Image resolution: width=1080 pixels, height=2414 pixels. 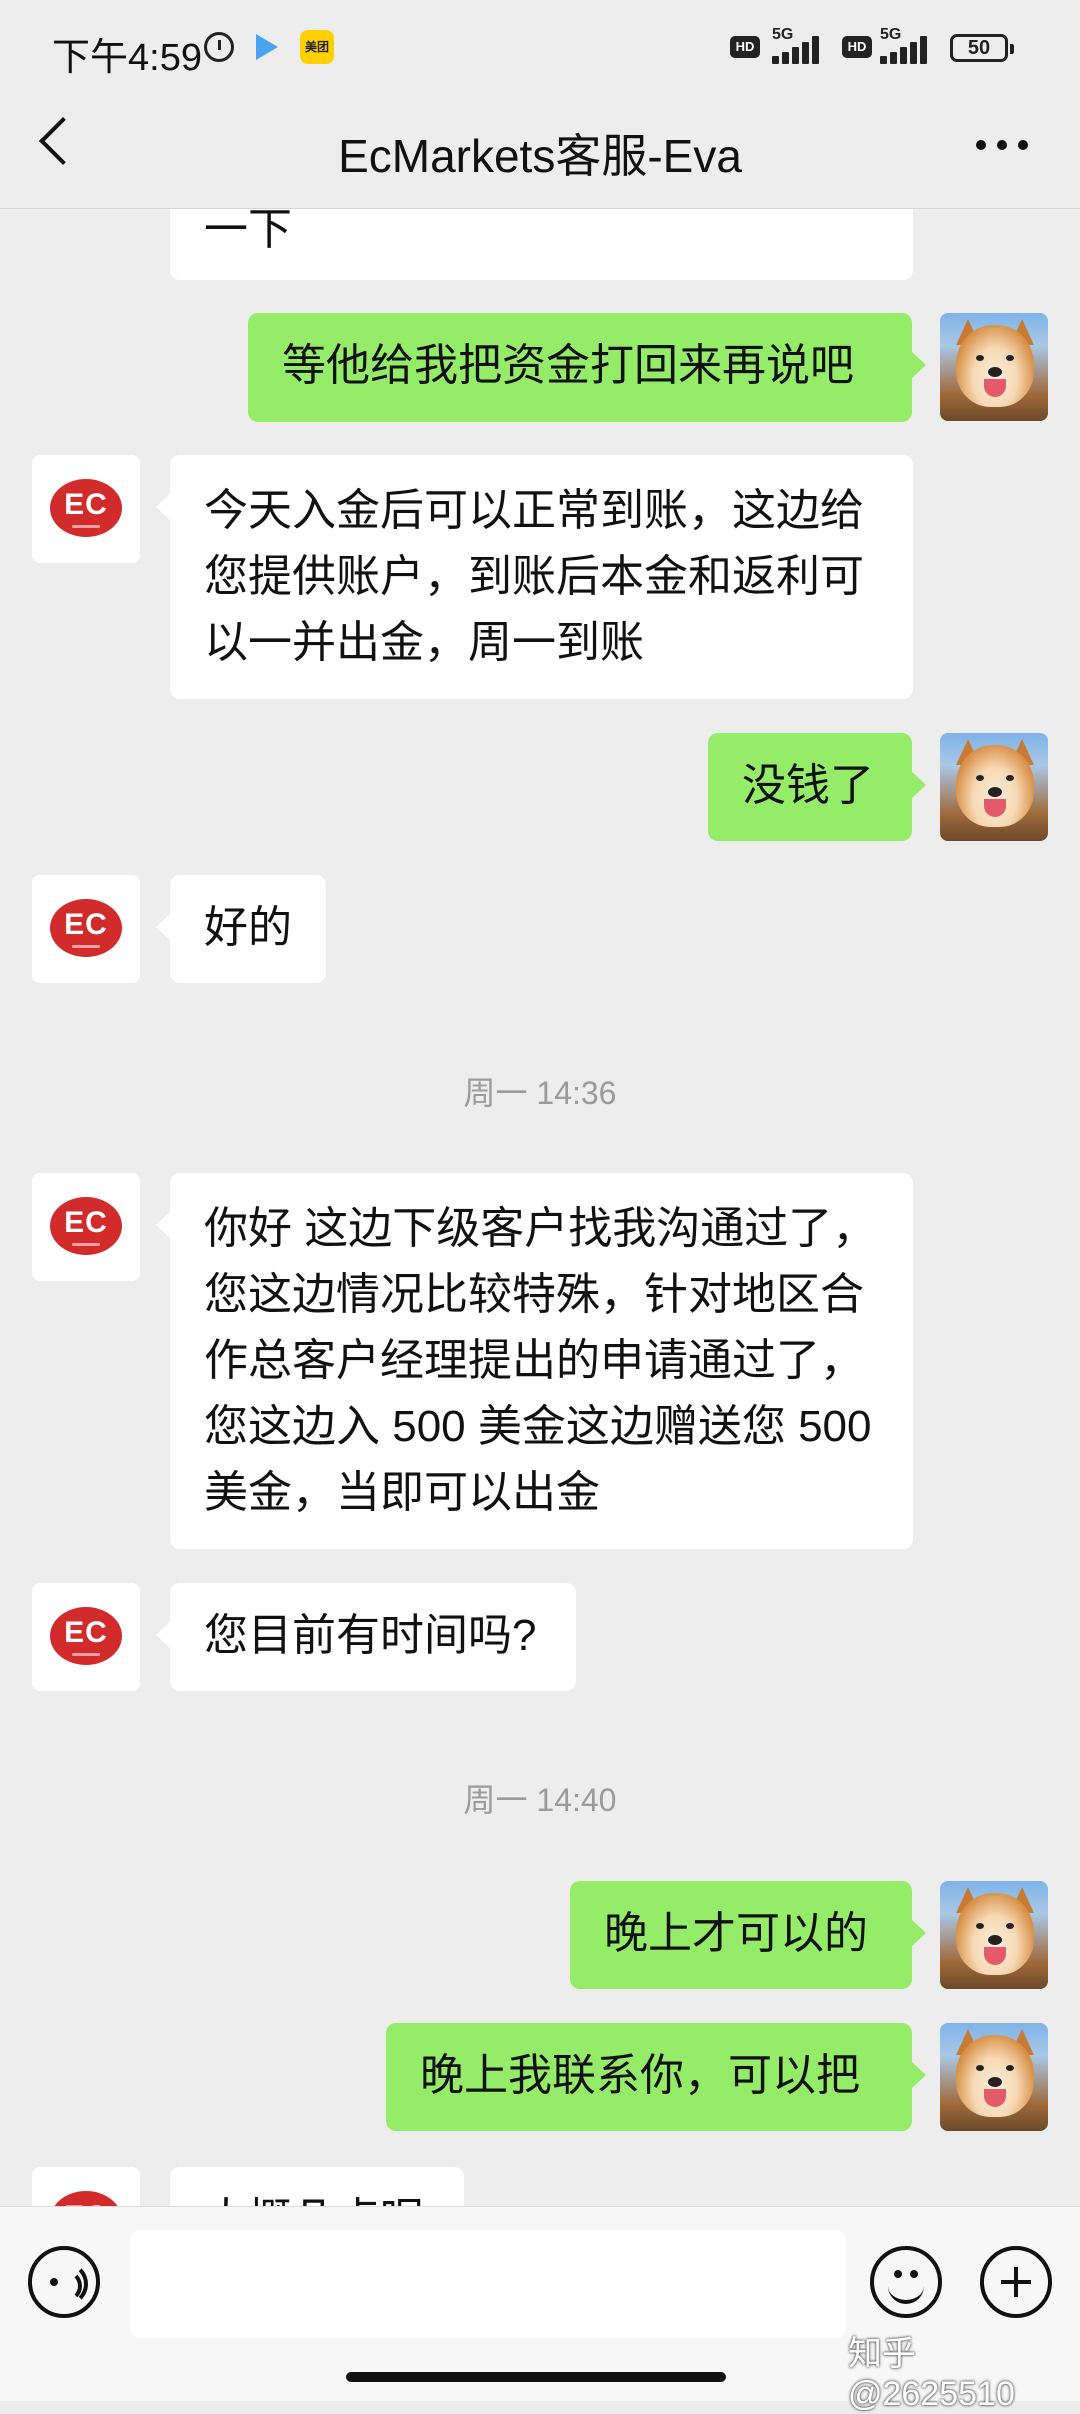 What do you see at coordinates (64, 2282) in the screenshot?
I see `voice-icon` at bounding box center [64, 2282].